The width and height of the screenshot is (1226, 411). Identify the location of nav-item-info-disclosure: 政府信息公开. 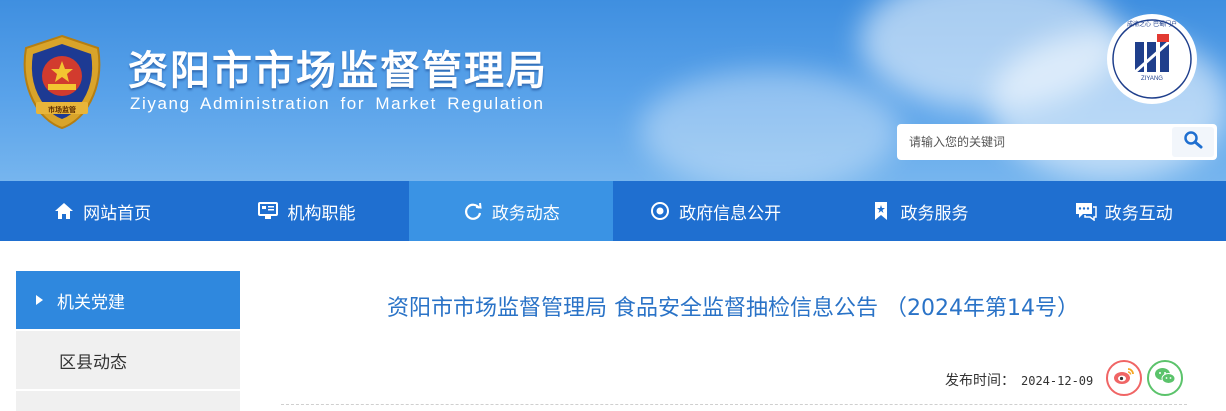
(715, 211).